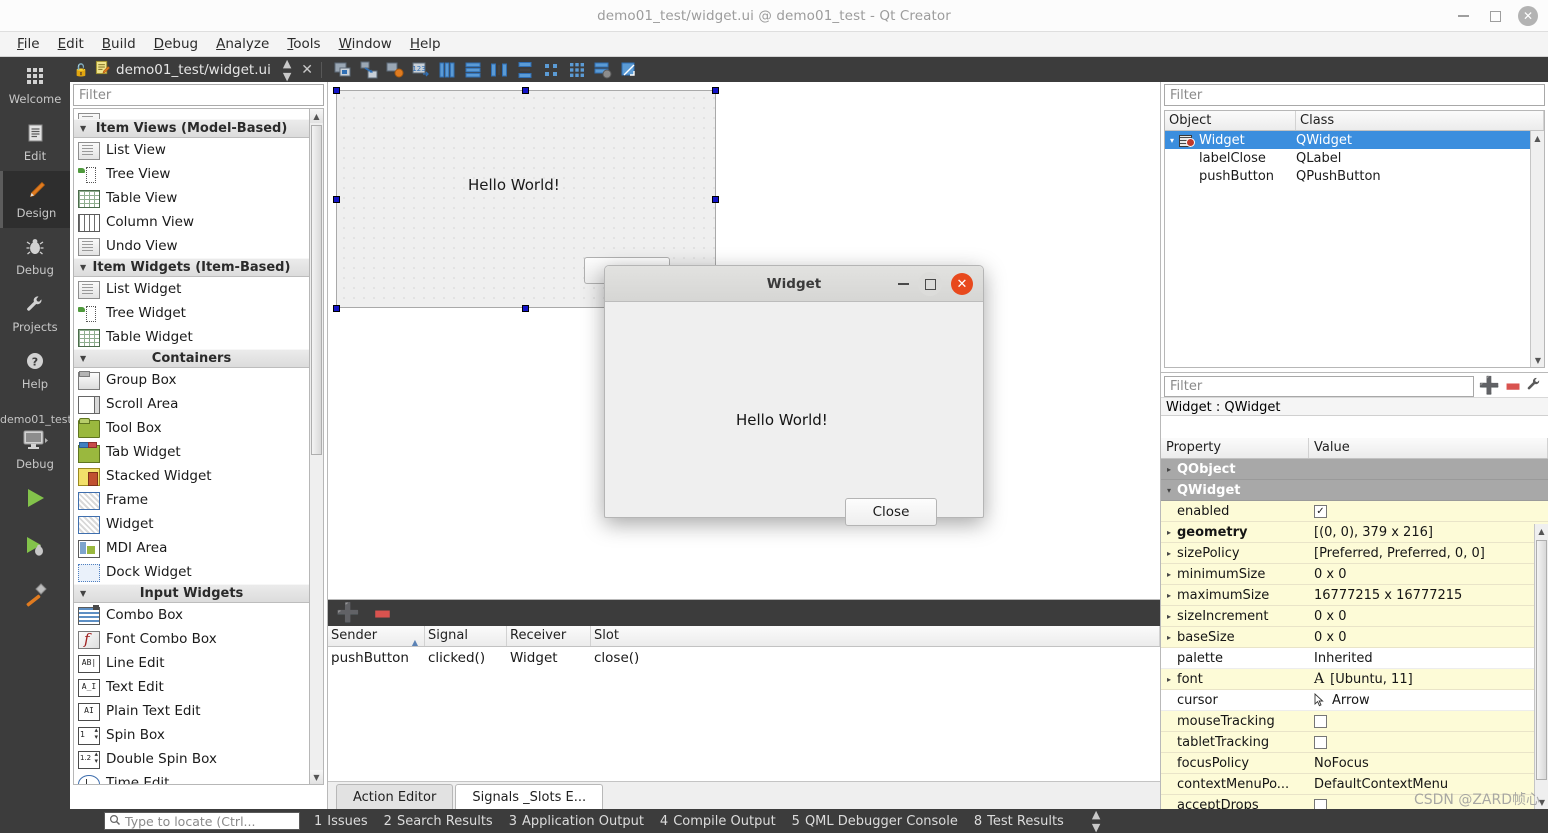 The height and width of the screenshot is (833, 1548). I want to click on widget-item-frame: Frame, so click(191, 500).